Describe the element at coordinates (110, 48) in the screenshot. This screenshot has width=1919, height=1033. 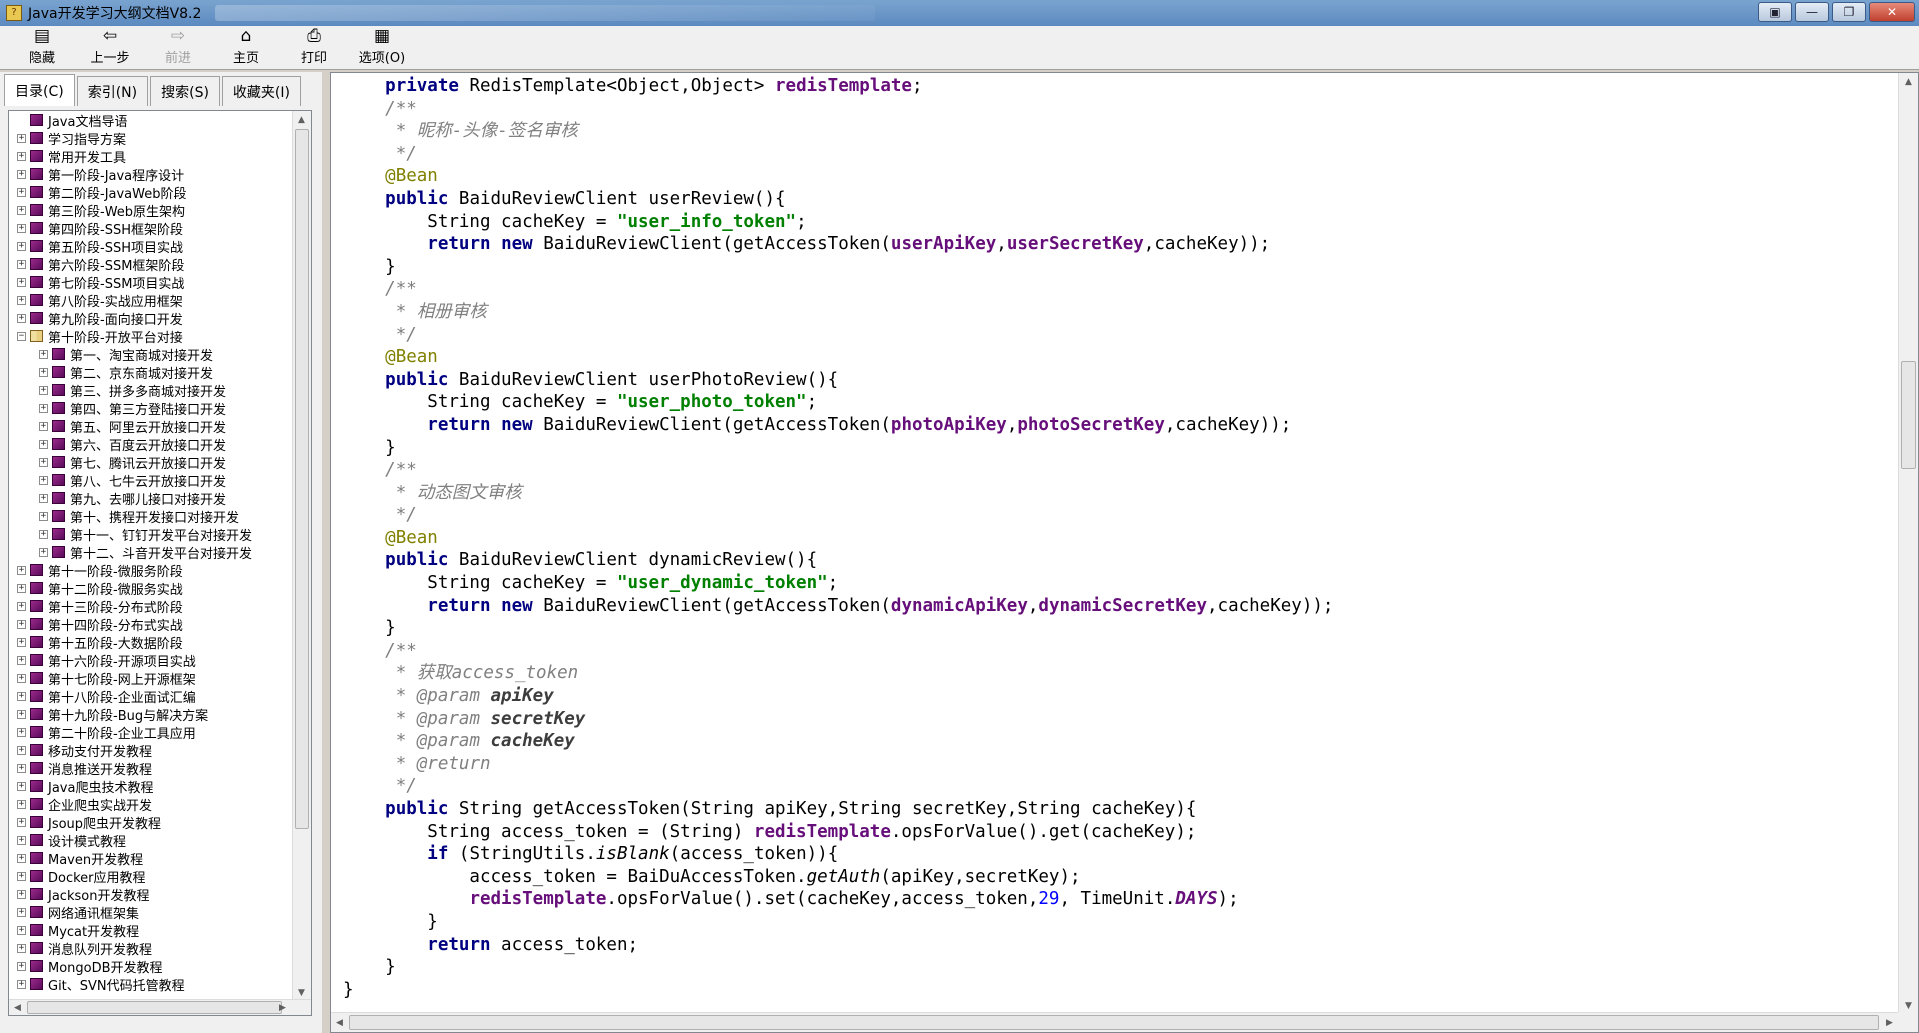
I see `toolbar-button-1: ⇦ 上一步` at that location.